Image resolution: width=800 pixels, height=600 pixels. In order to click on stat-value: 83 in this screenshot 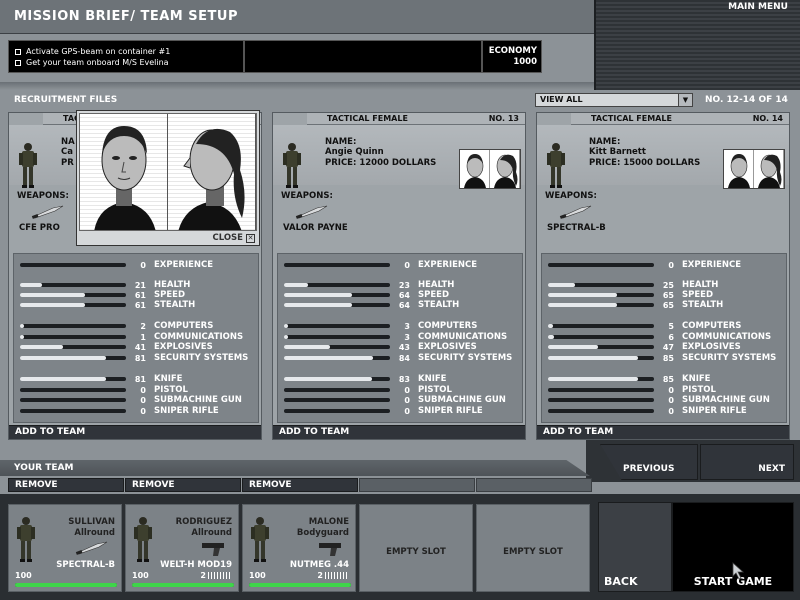, I will do `click(404, 379)`.